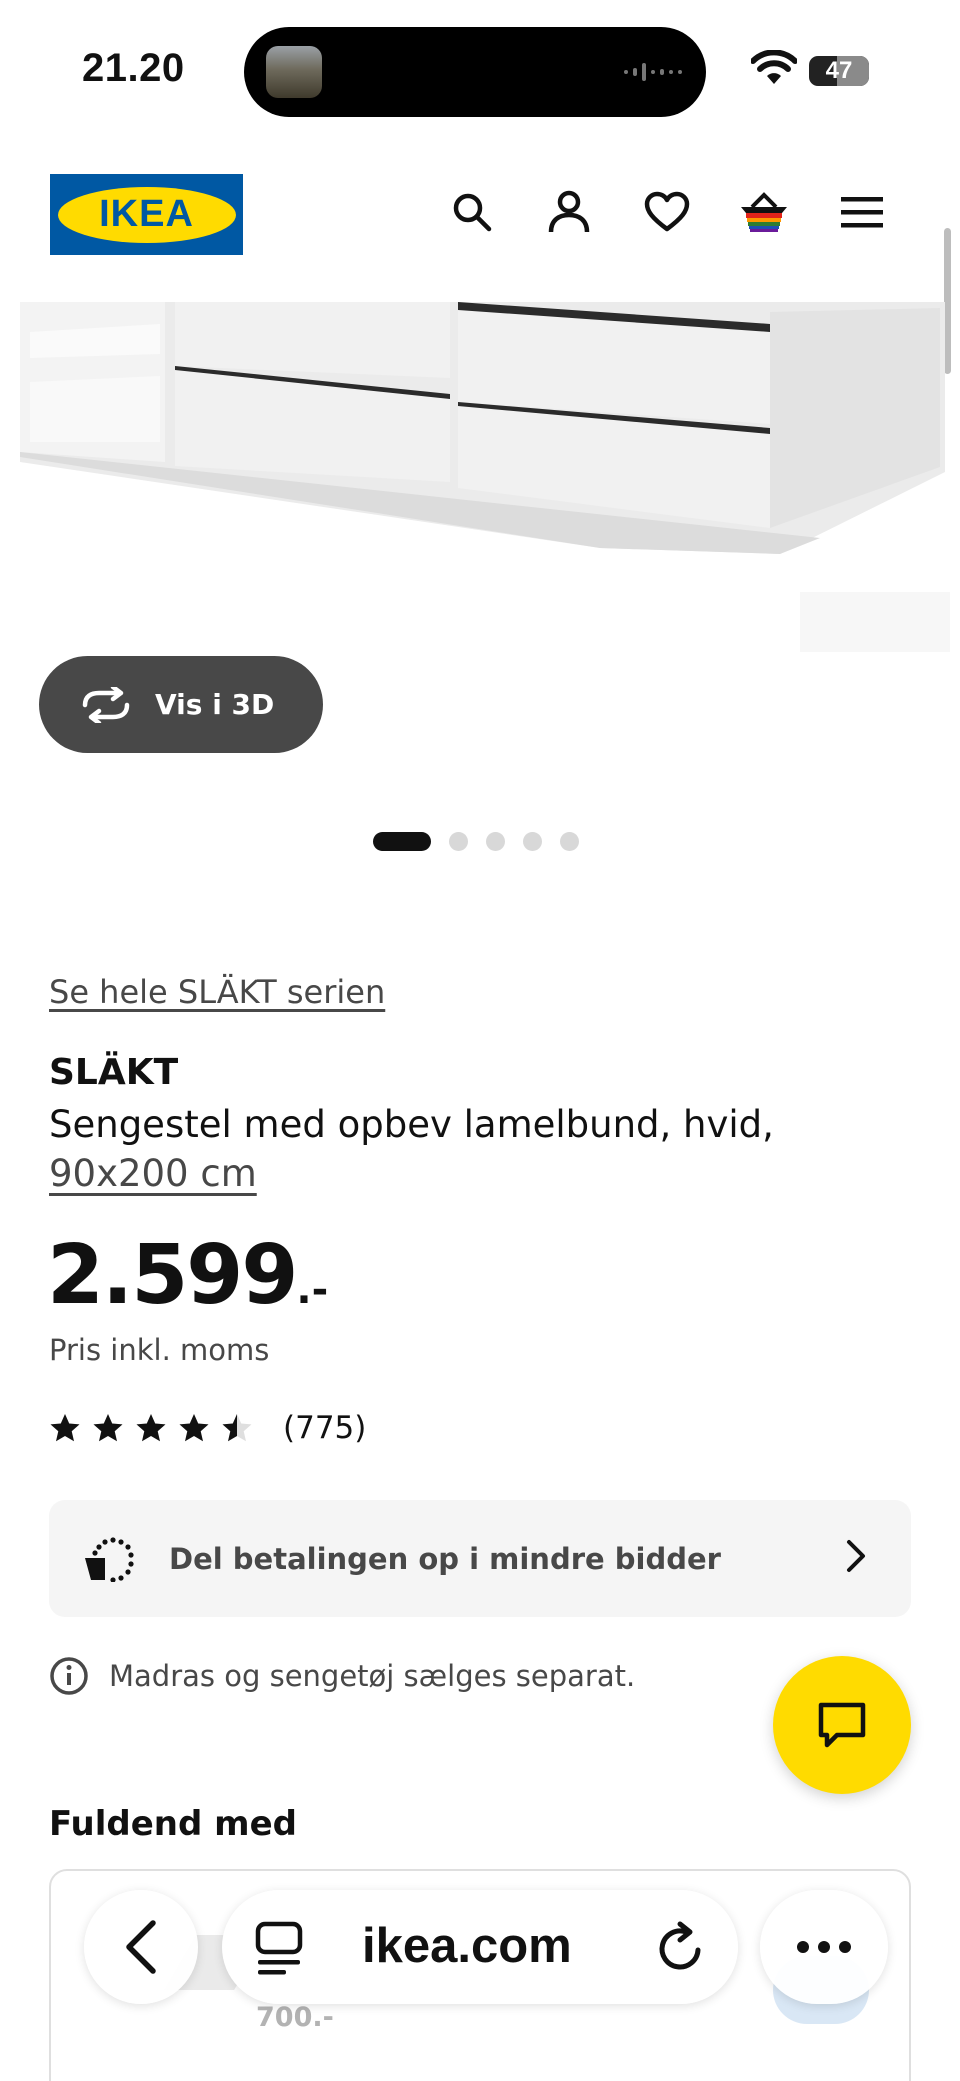 This screenshot has width=960, height=2081. What do you see at coordinates (681, 1948) in the screenshot?
I see `reload-icon` at bounding box center [681, 1948].